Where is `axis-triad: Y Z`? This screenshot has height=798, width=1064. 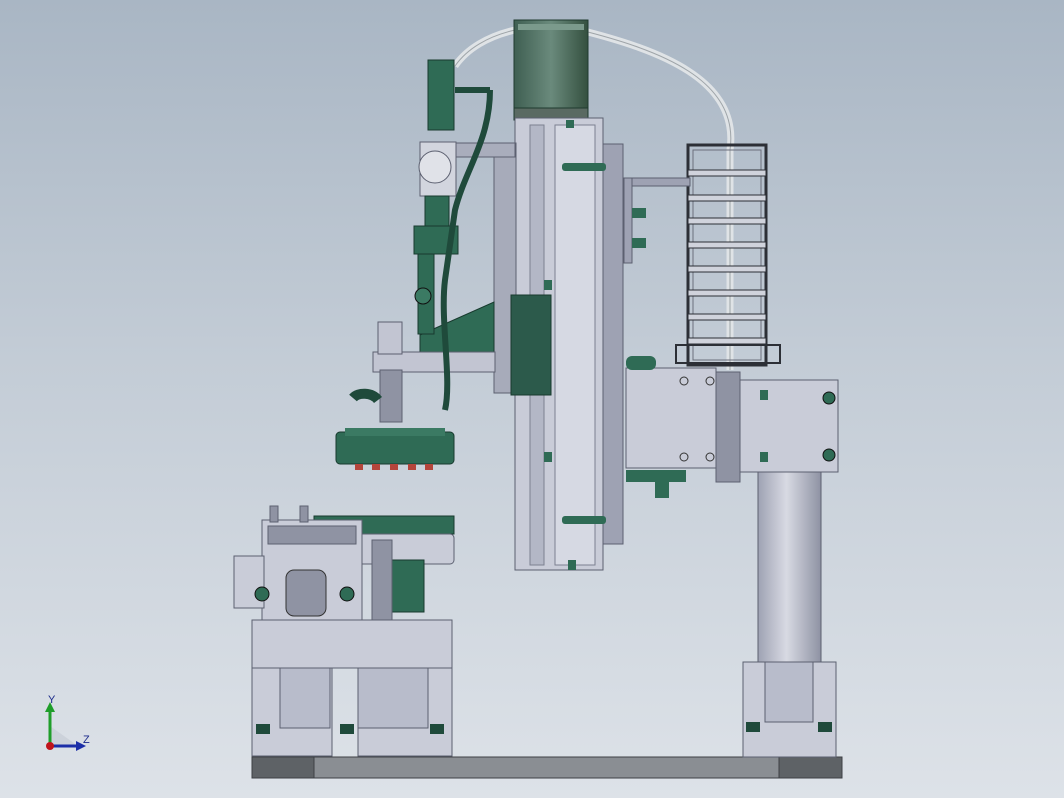 axis-triad: Y Z is located at coordinates (68, 727).